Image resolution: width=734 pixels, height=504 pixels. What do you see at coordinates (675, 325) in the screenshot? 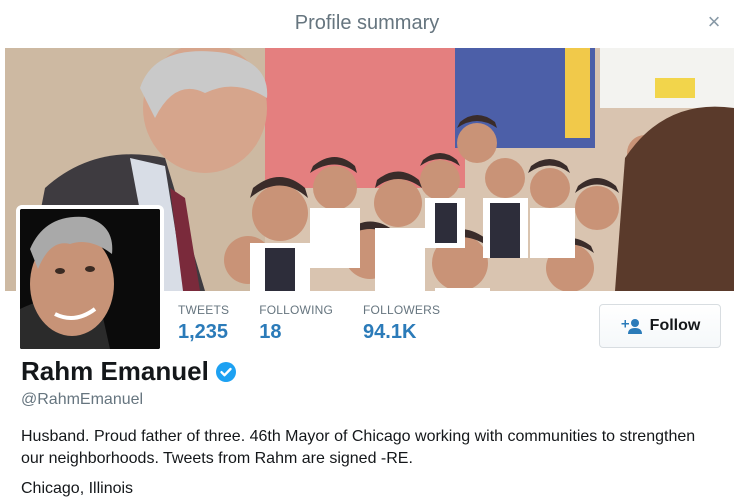
I see `follow-label: Follow` at bounding box center [675, 325].